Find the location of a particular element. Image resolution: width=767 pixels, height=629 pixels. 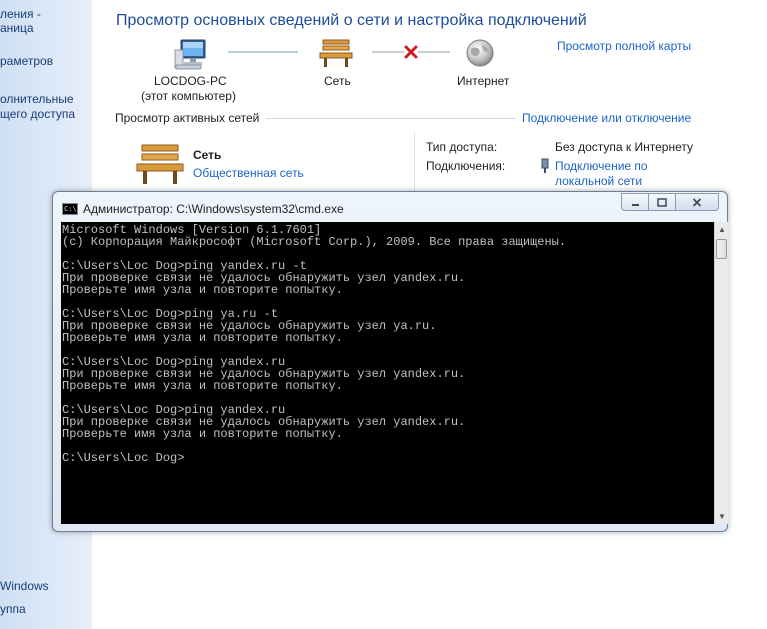

network-map-label: Сеть is located at coordinates (337, 81).